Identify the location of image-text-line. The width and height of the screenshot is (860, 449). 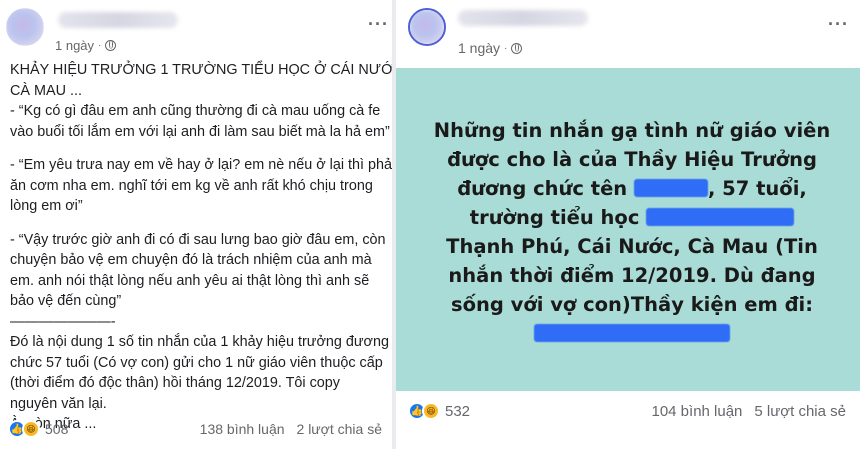
(632, 333).